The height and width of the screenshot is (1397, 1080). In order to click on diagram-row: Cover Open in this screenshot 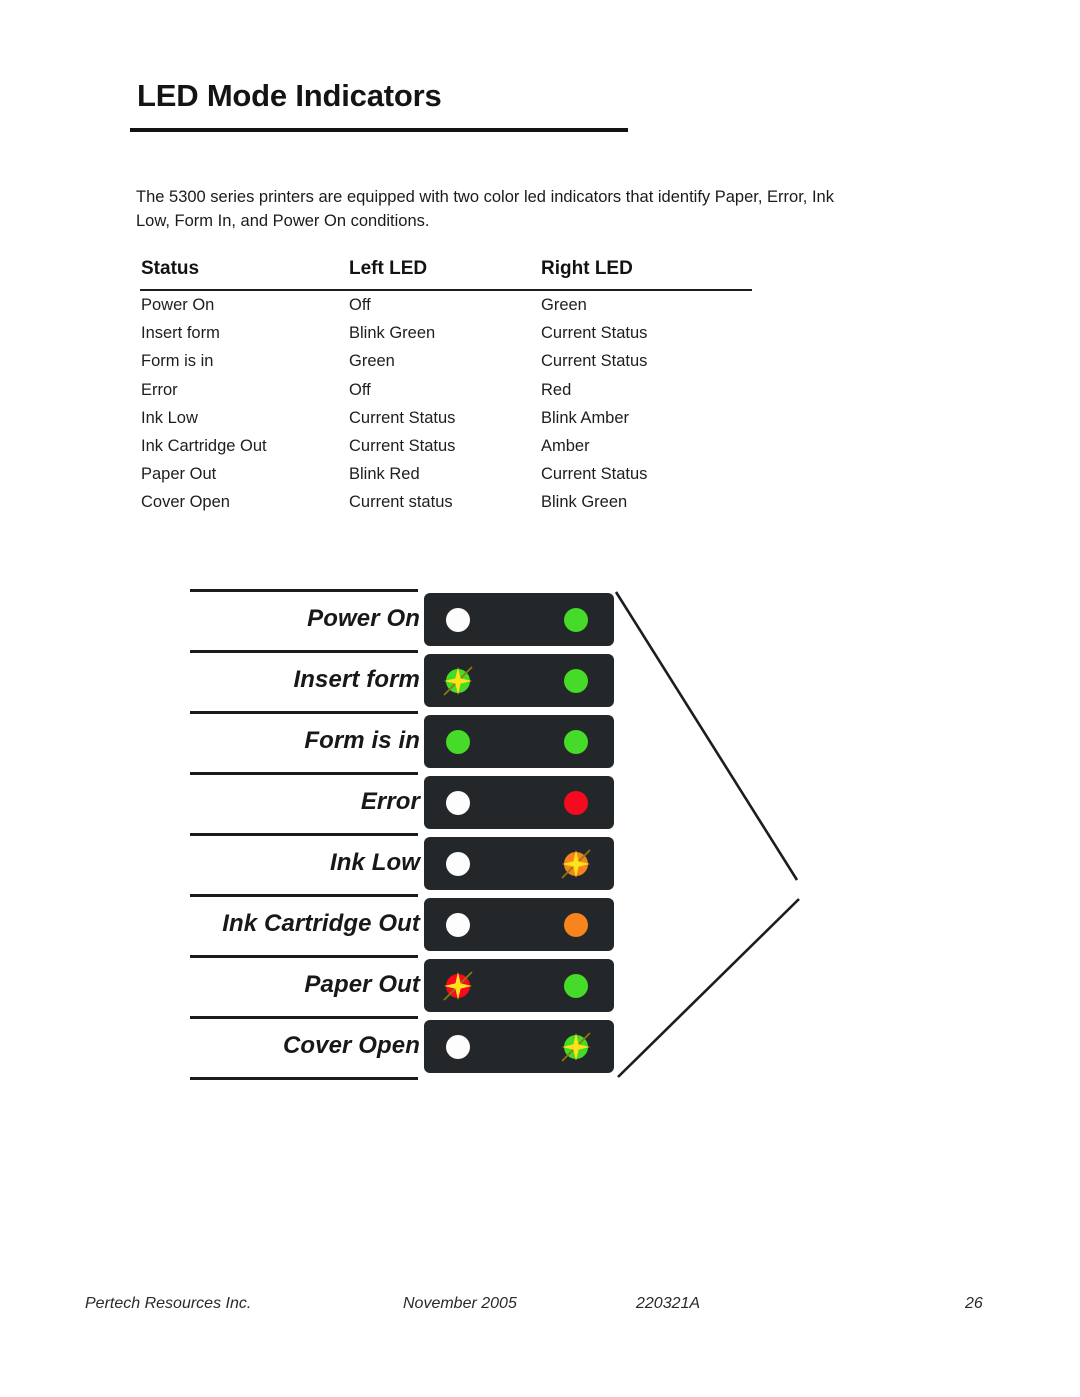, I will do `click(402, 1046)`.